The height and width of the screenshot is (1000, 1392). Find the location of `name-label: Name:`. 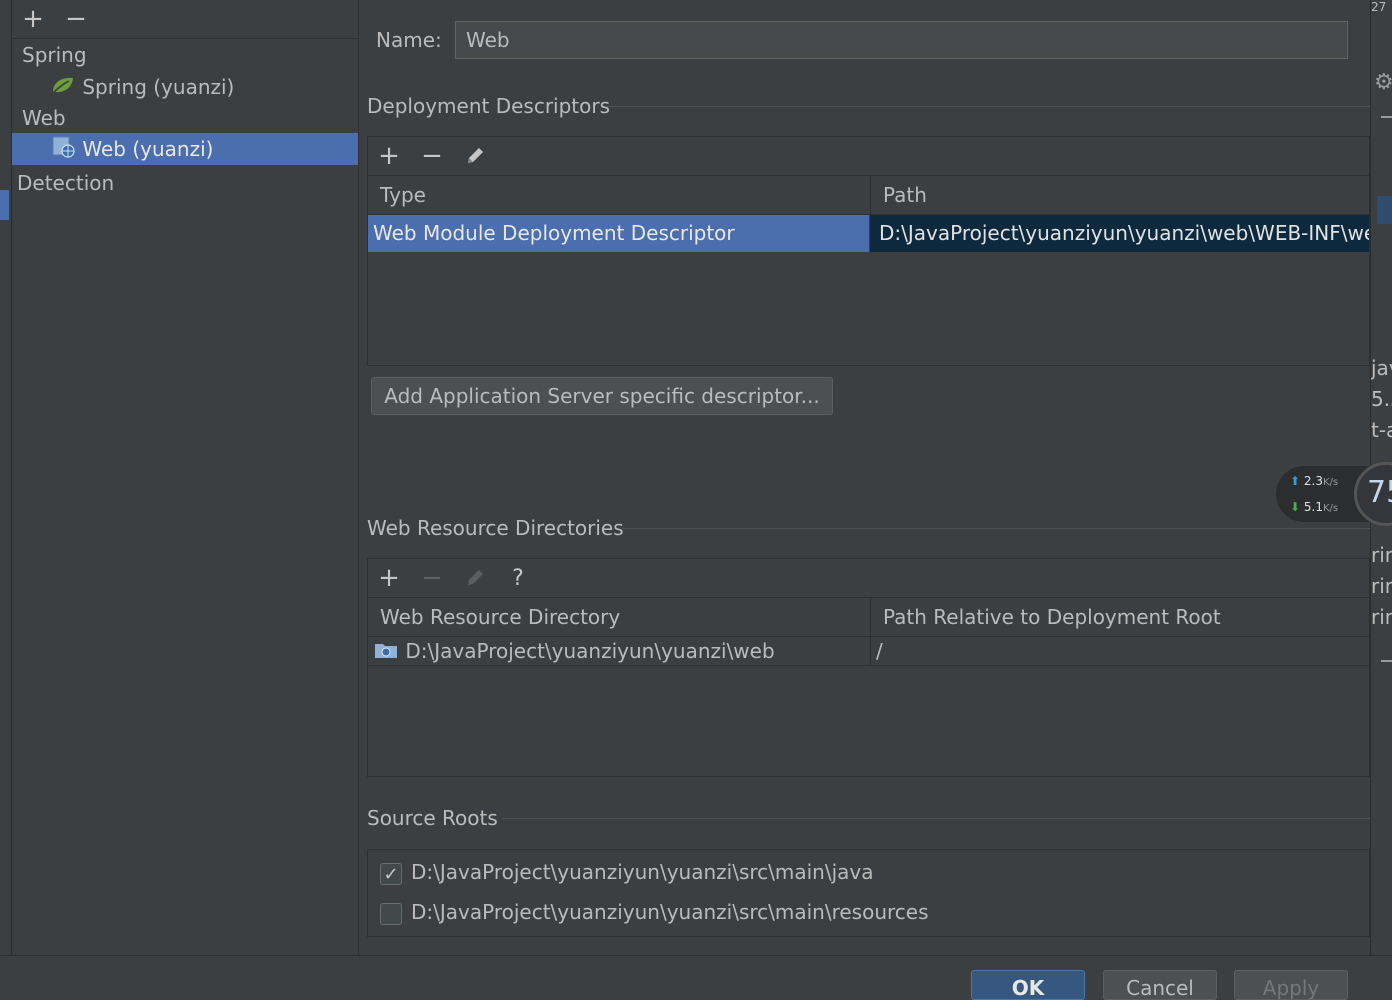

name-label: Name: is located at coordinates (409, 40).